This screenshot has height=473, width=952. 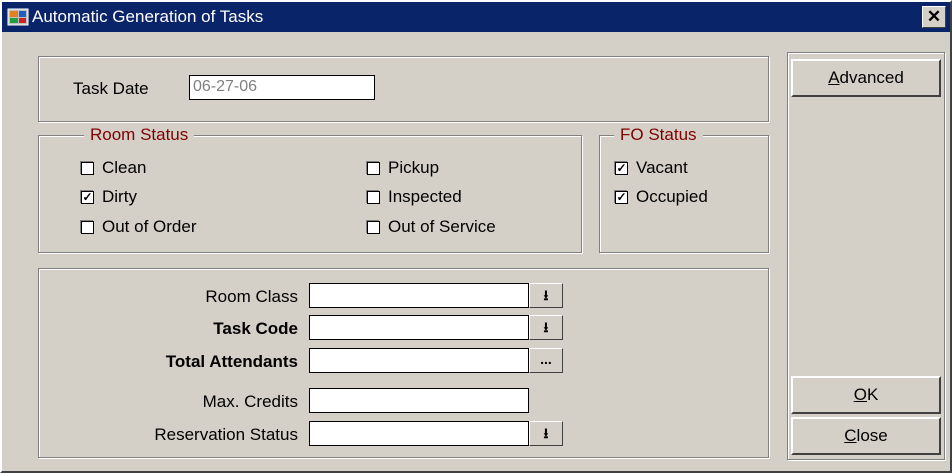 What do you see at coordinates (476, 17) in the screenshot?
I see `title-bar: Automatic Generation of Tasks ✕` at bounding box center [476, 17].